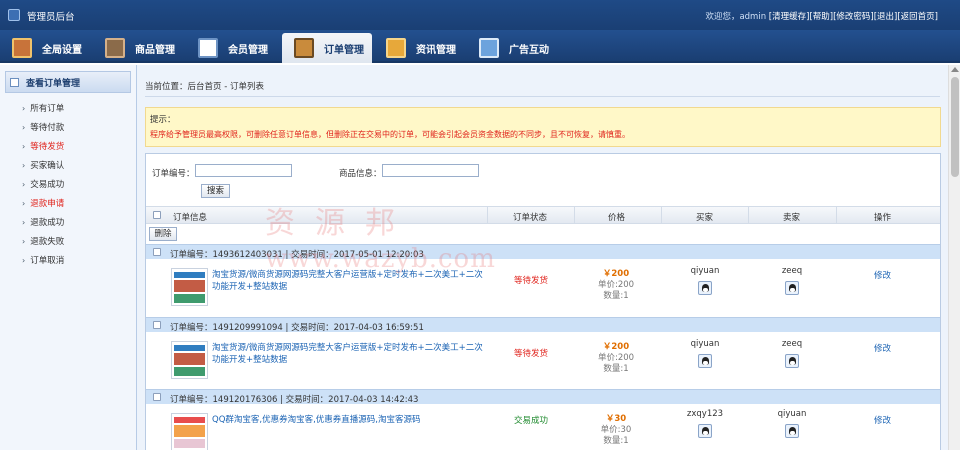 The width and height of the screenshot is (960, 450). What do you see at coordinates (821, 17) in the screenshot?
I see `help-link: [帮助]` at bounding box center [821, 17].